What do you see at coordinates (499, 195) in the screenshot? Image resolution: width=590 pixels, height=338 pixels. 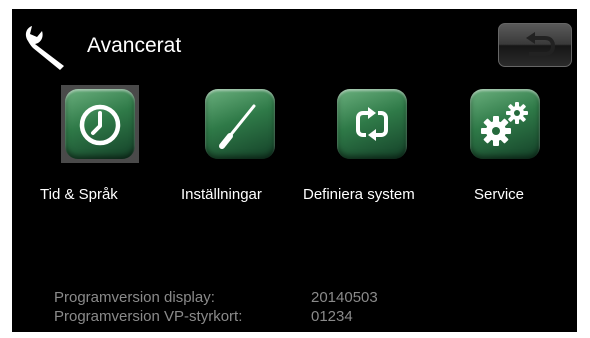 I see `label-service: Service` at bounding box center [499, 195].